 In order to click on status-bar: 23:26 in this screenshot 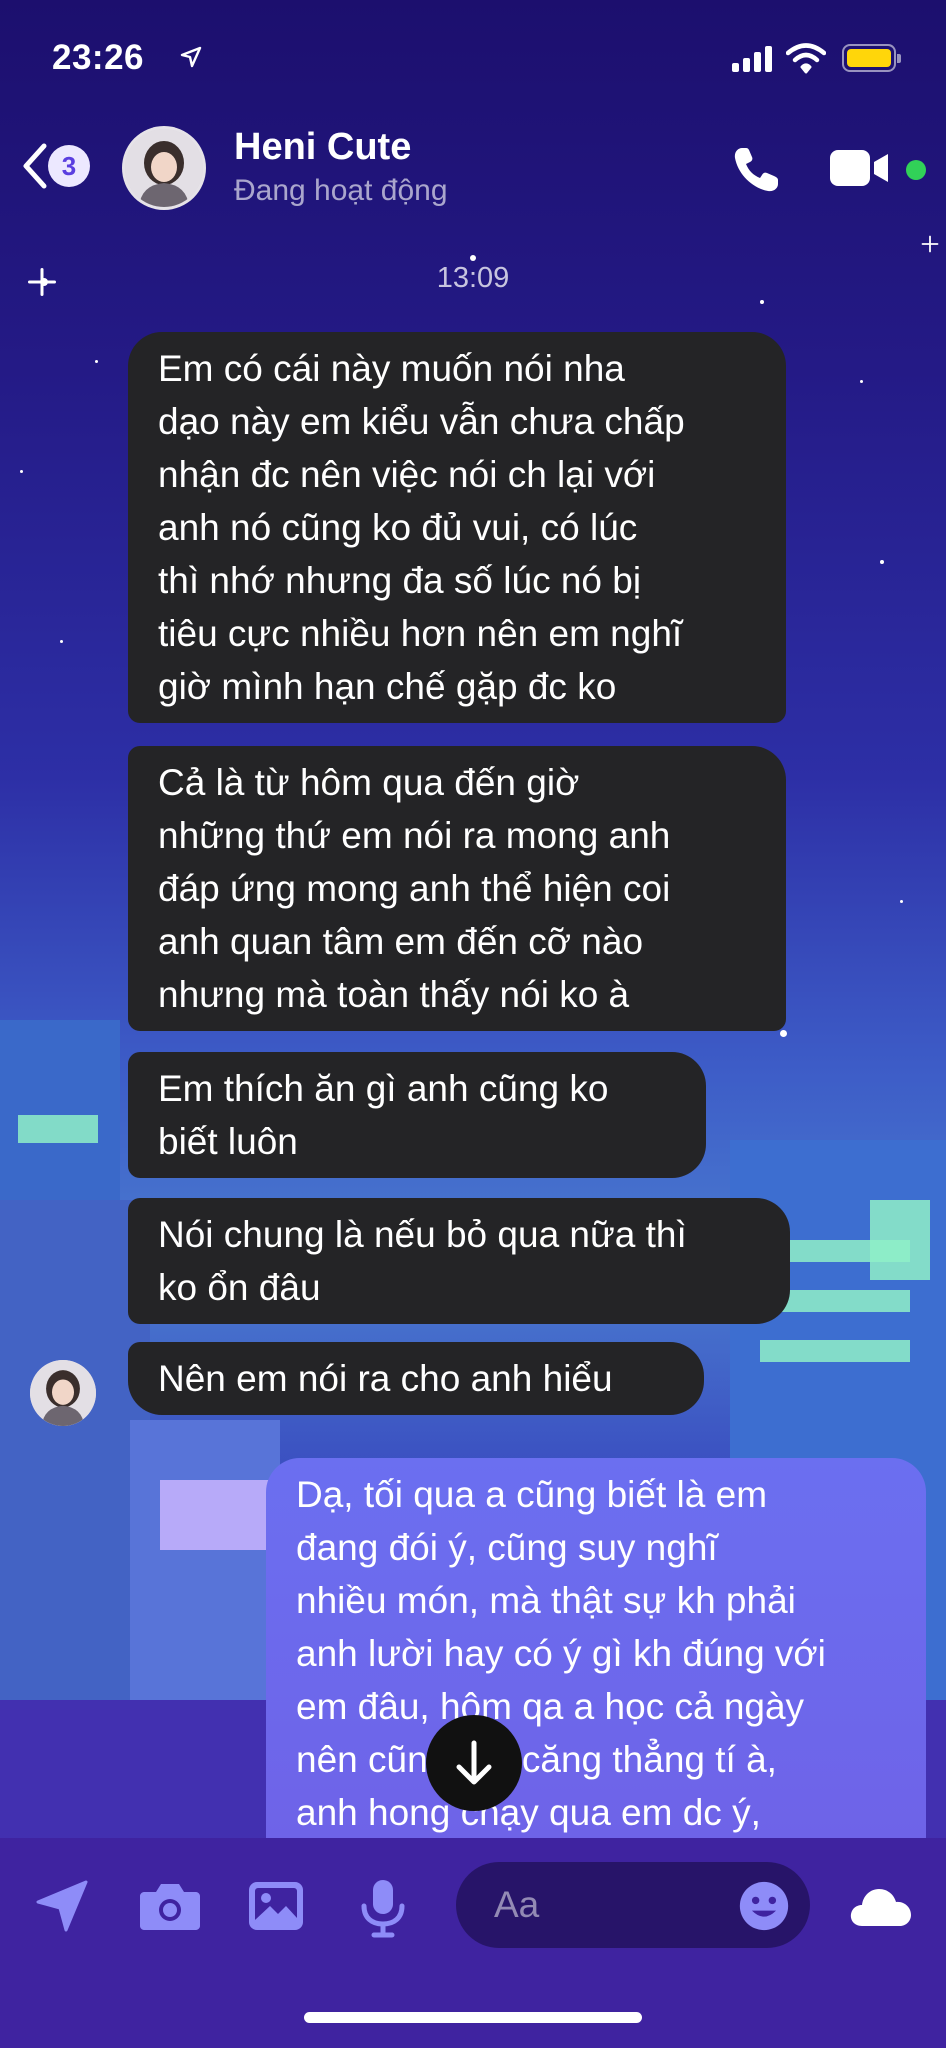, I will do `click(473, 59)`.